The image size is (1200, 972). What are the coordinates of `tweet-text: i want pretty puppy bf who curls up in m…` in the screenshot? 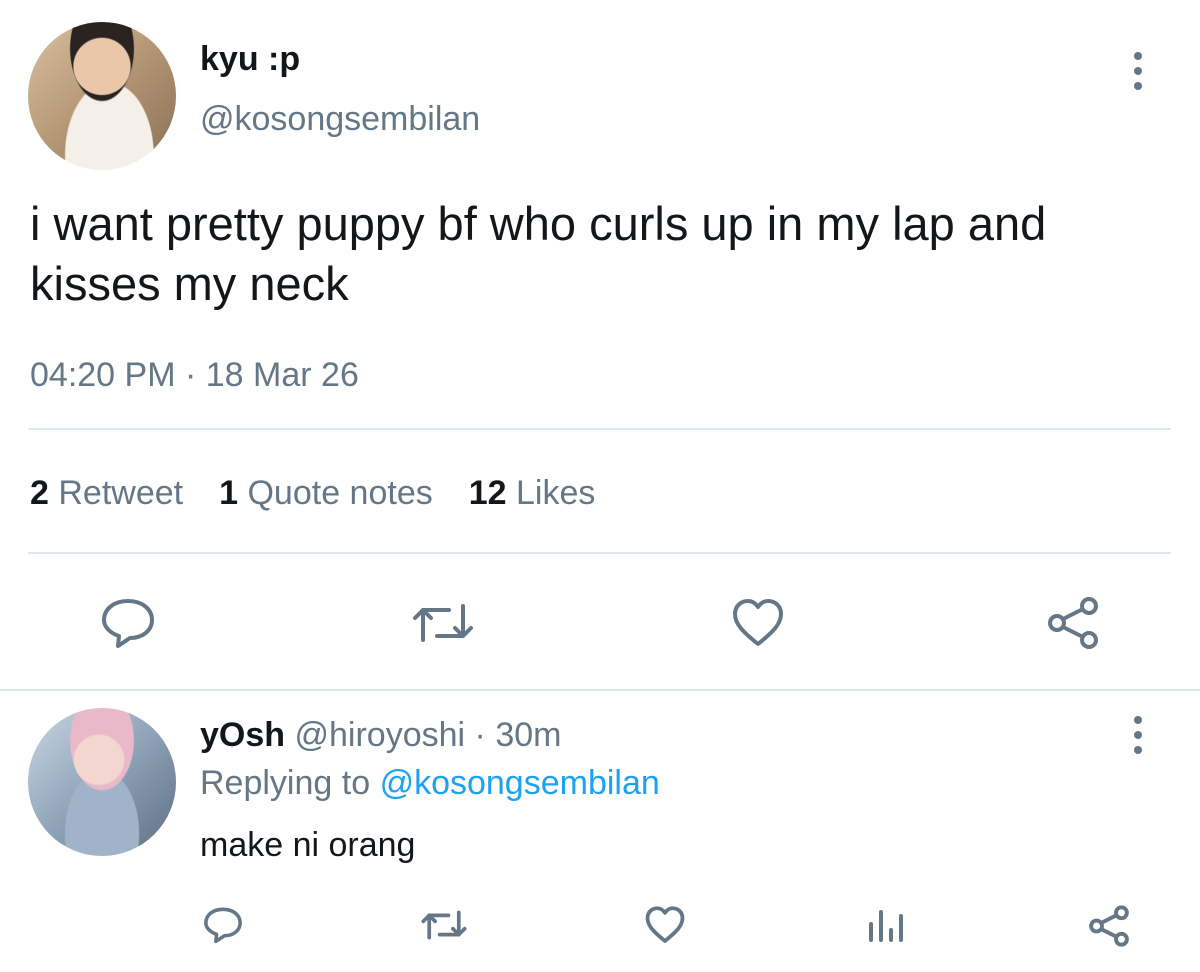 It's located at (538, 253).